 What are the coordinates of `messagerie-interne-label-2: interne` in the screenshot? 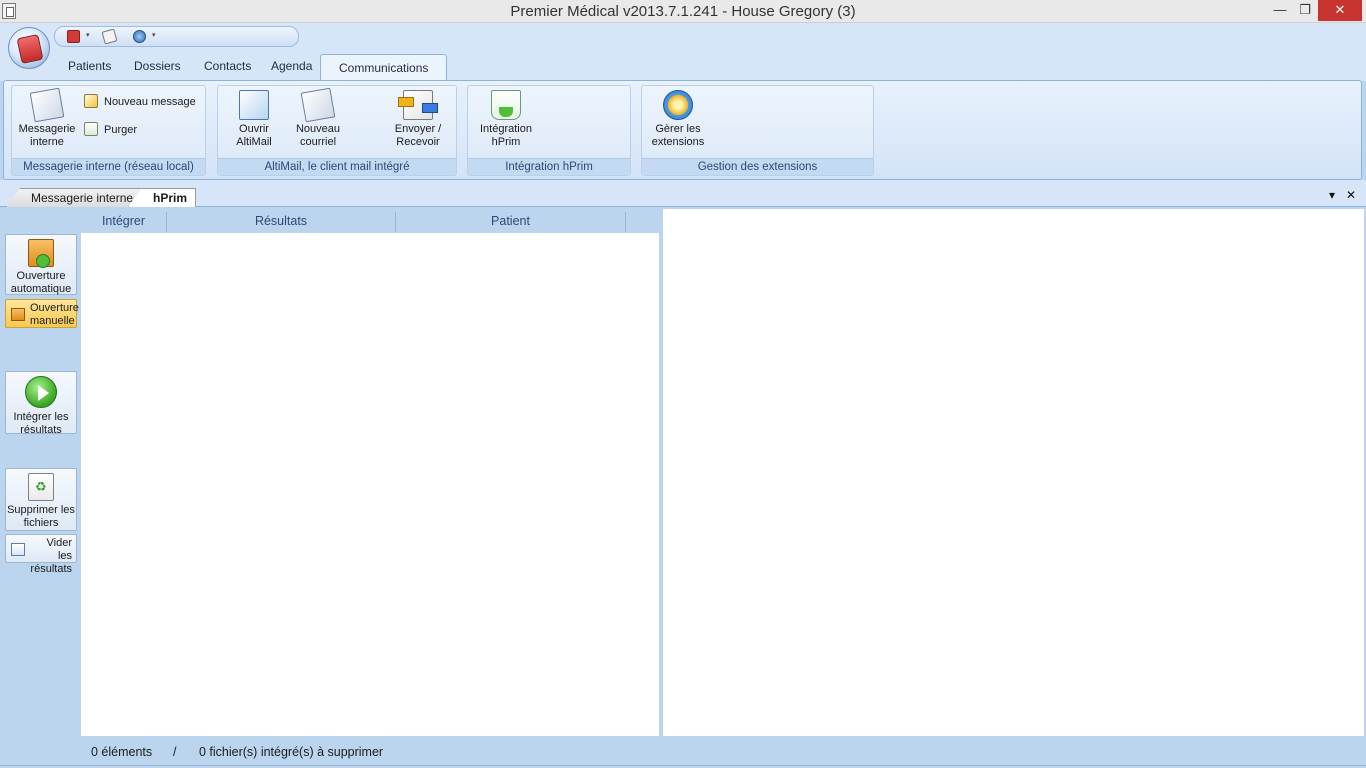 It's located at (47, 142).